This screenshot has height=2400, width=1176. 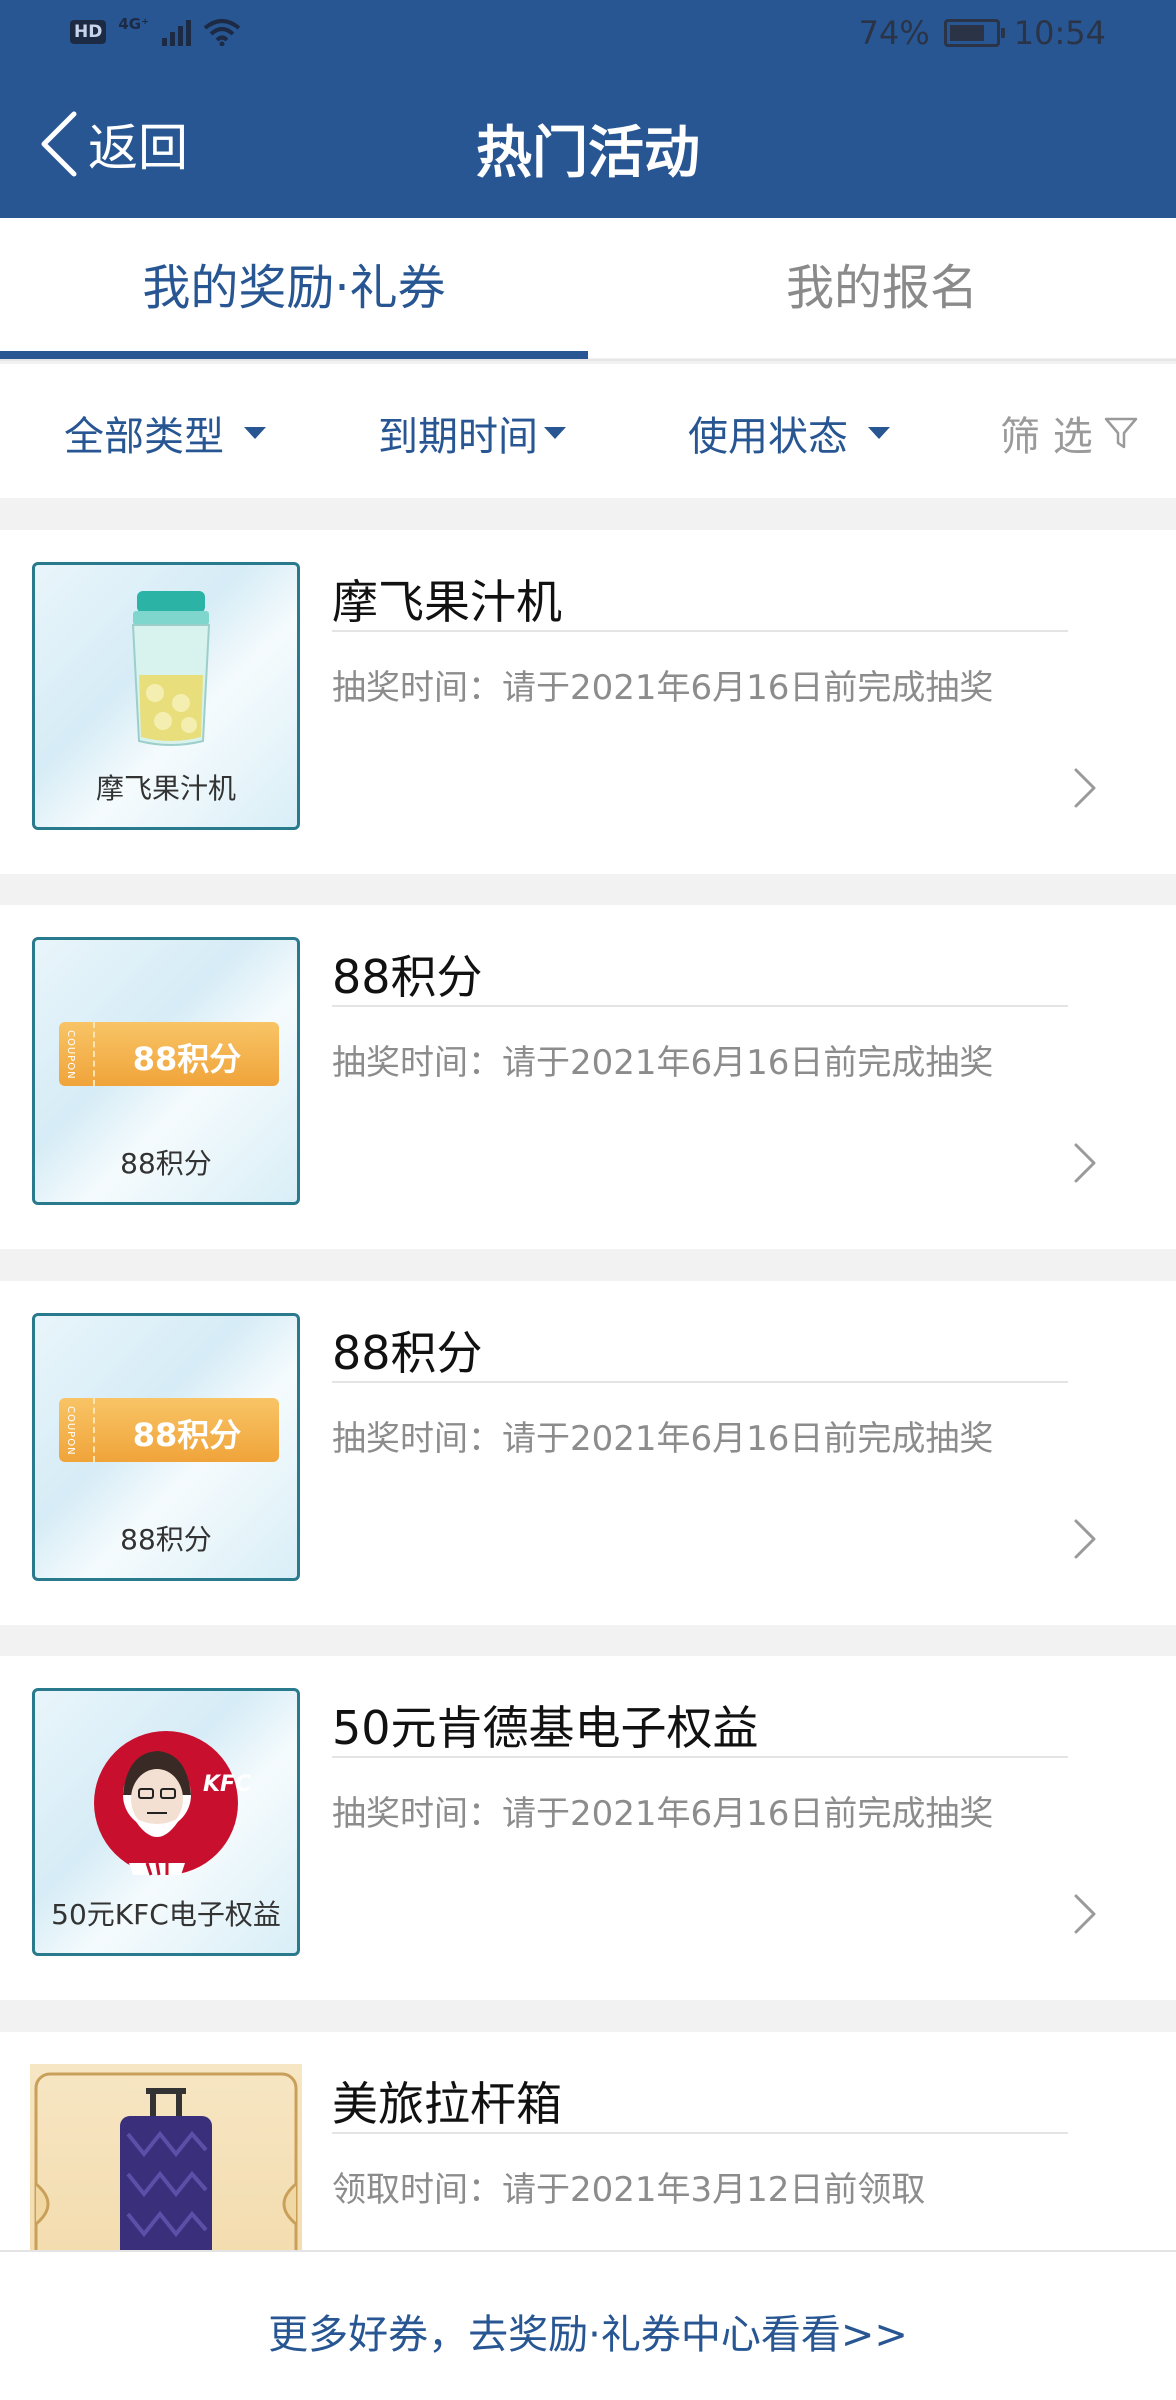 What do you see at coordinates (294, 283) in the screenshot?
I see `tab-rewards-coupons: 我的奖励·礼券` at bounding box center [294, 283].